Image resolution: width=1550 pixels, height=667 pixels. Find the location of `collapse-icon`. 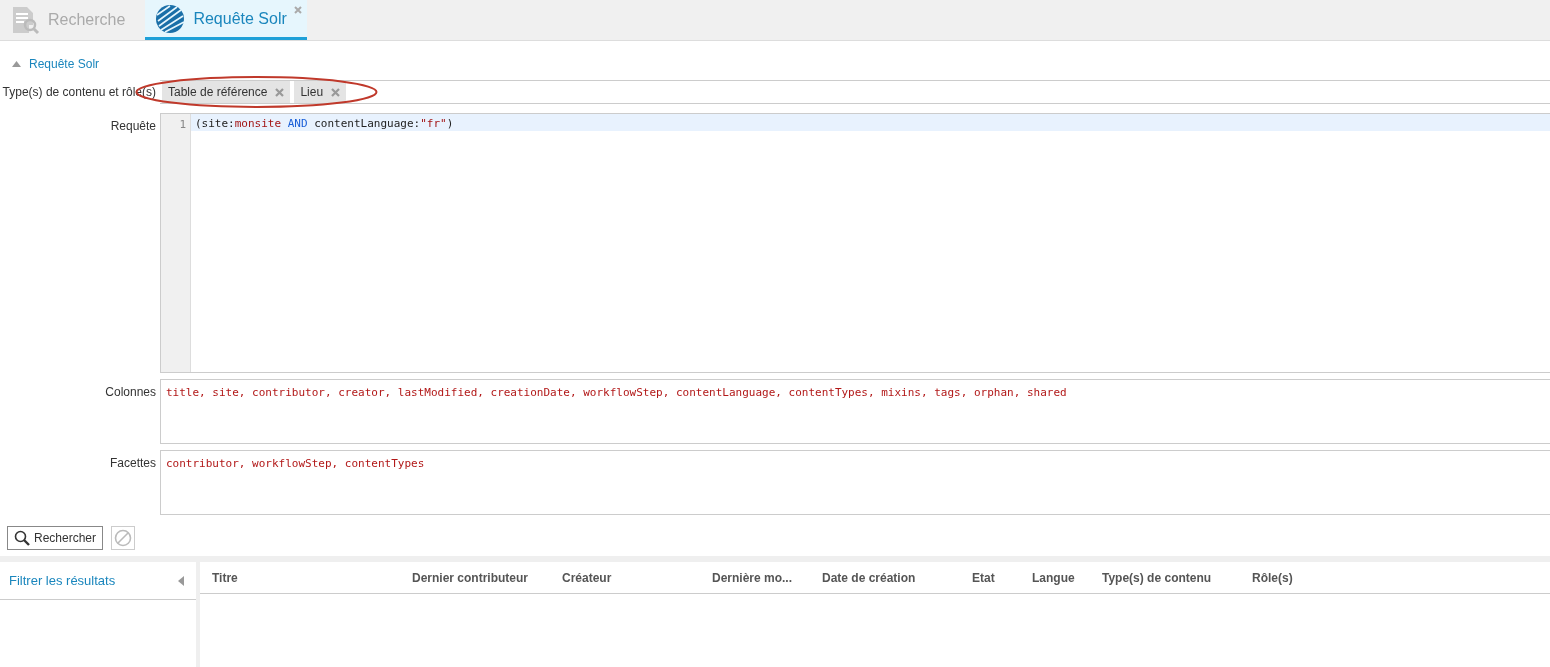

collapse-icon is located at coordinates (16, 64).